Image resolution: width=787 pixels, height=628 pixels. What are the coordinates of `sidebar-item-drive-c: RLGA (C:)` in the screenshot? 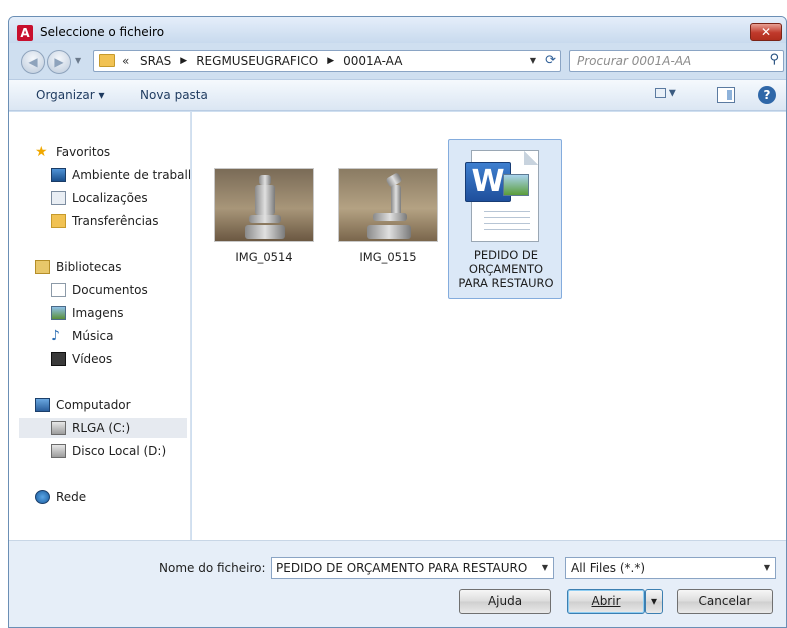 It's located at (103, 428).